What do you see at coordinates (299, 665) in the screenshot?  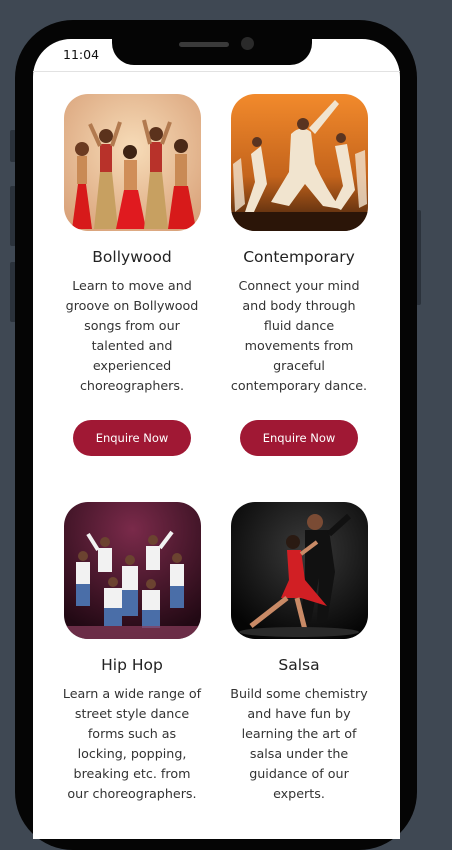 I see `card-title: Salsa` at bounding box center [299, 665].